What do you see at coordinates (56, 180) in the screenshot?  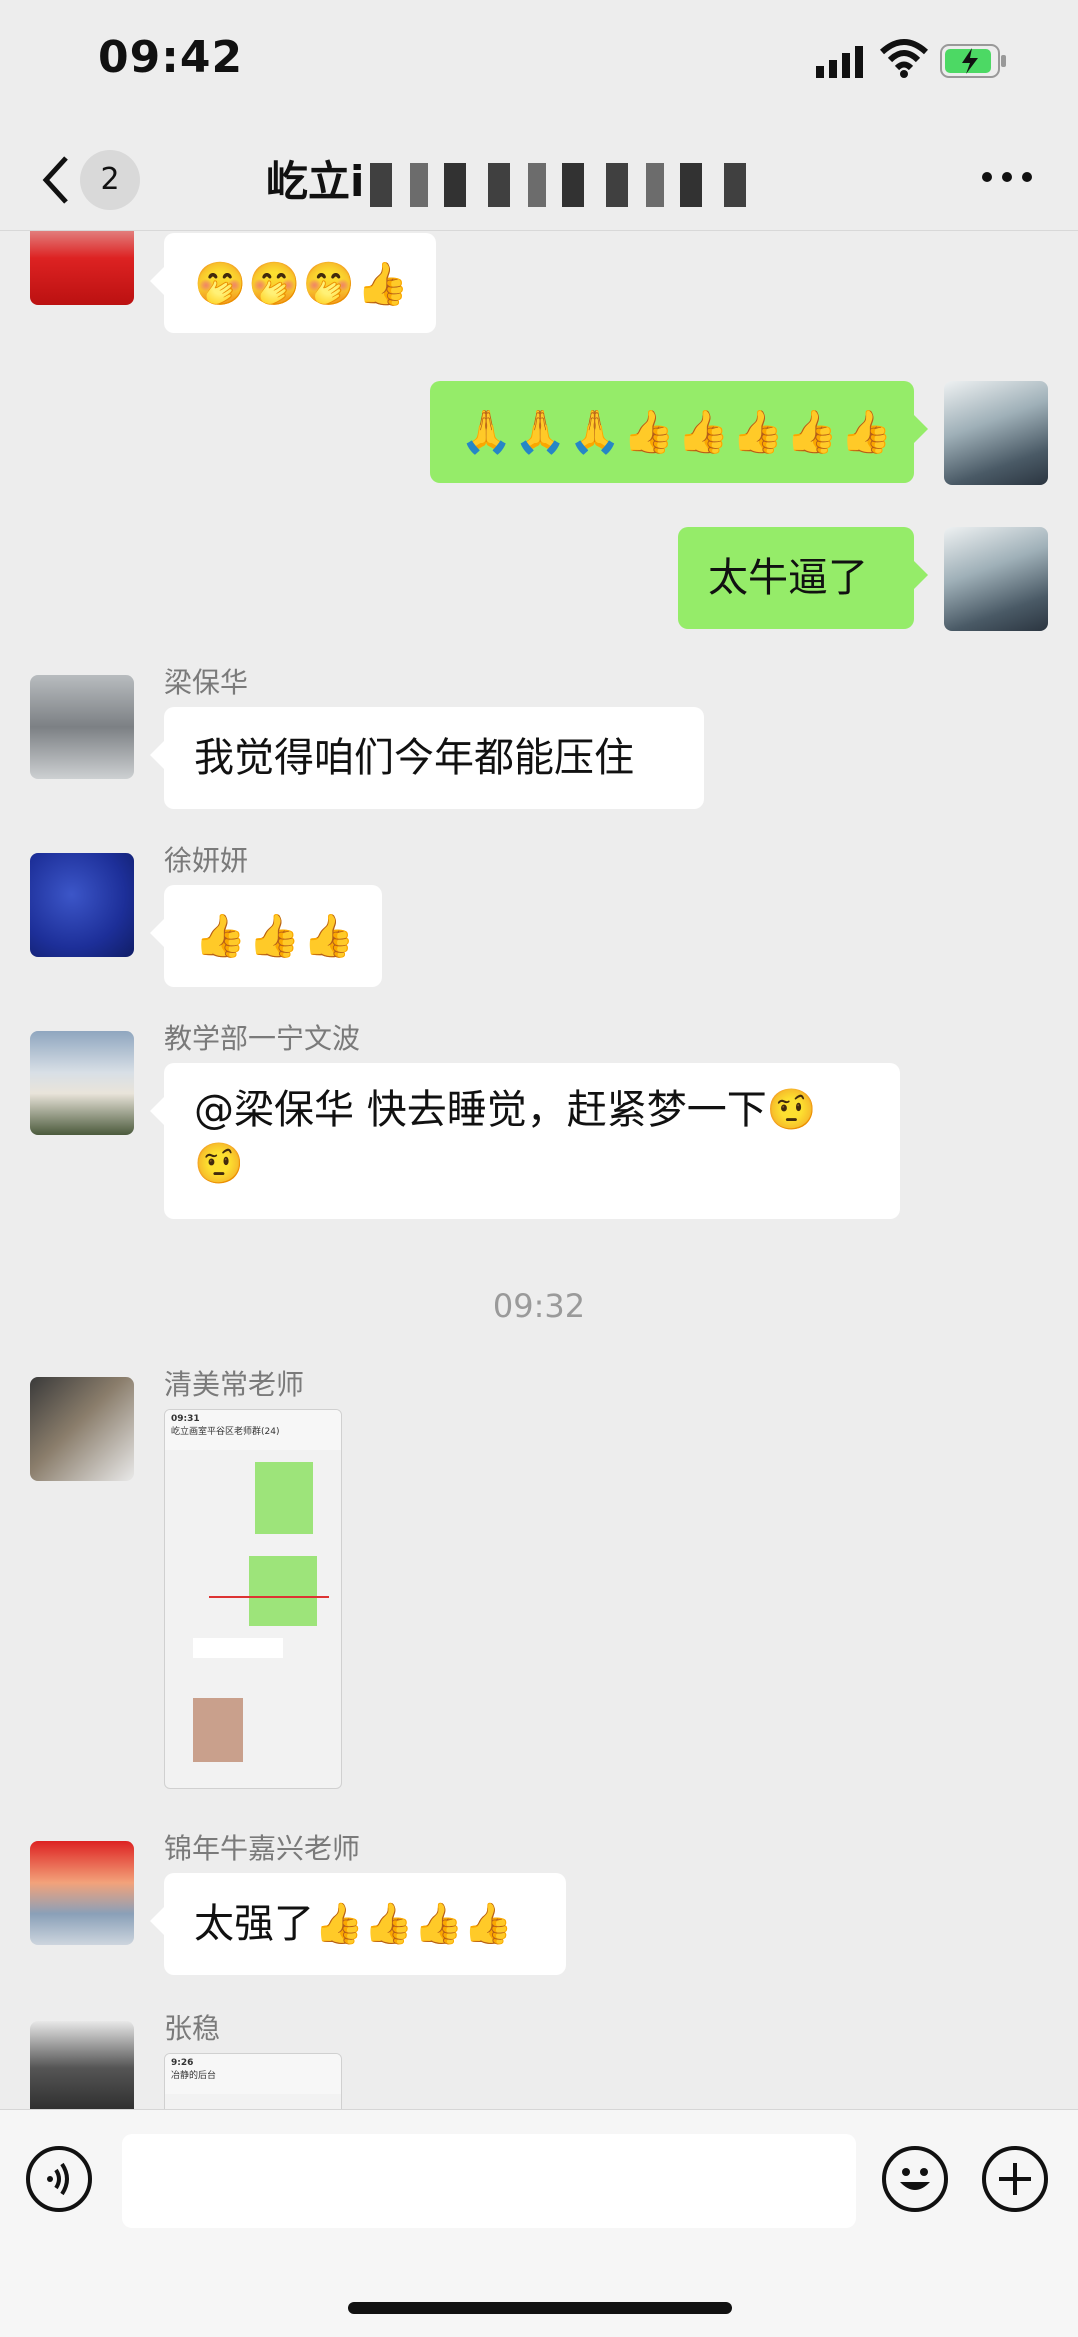 I see `back-chevron-icon` at bounding box center [56, 180].